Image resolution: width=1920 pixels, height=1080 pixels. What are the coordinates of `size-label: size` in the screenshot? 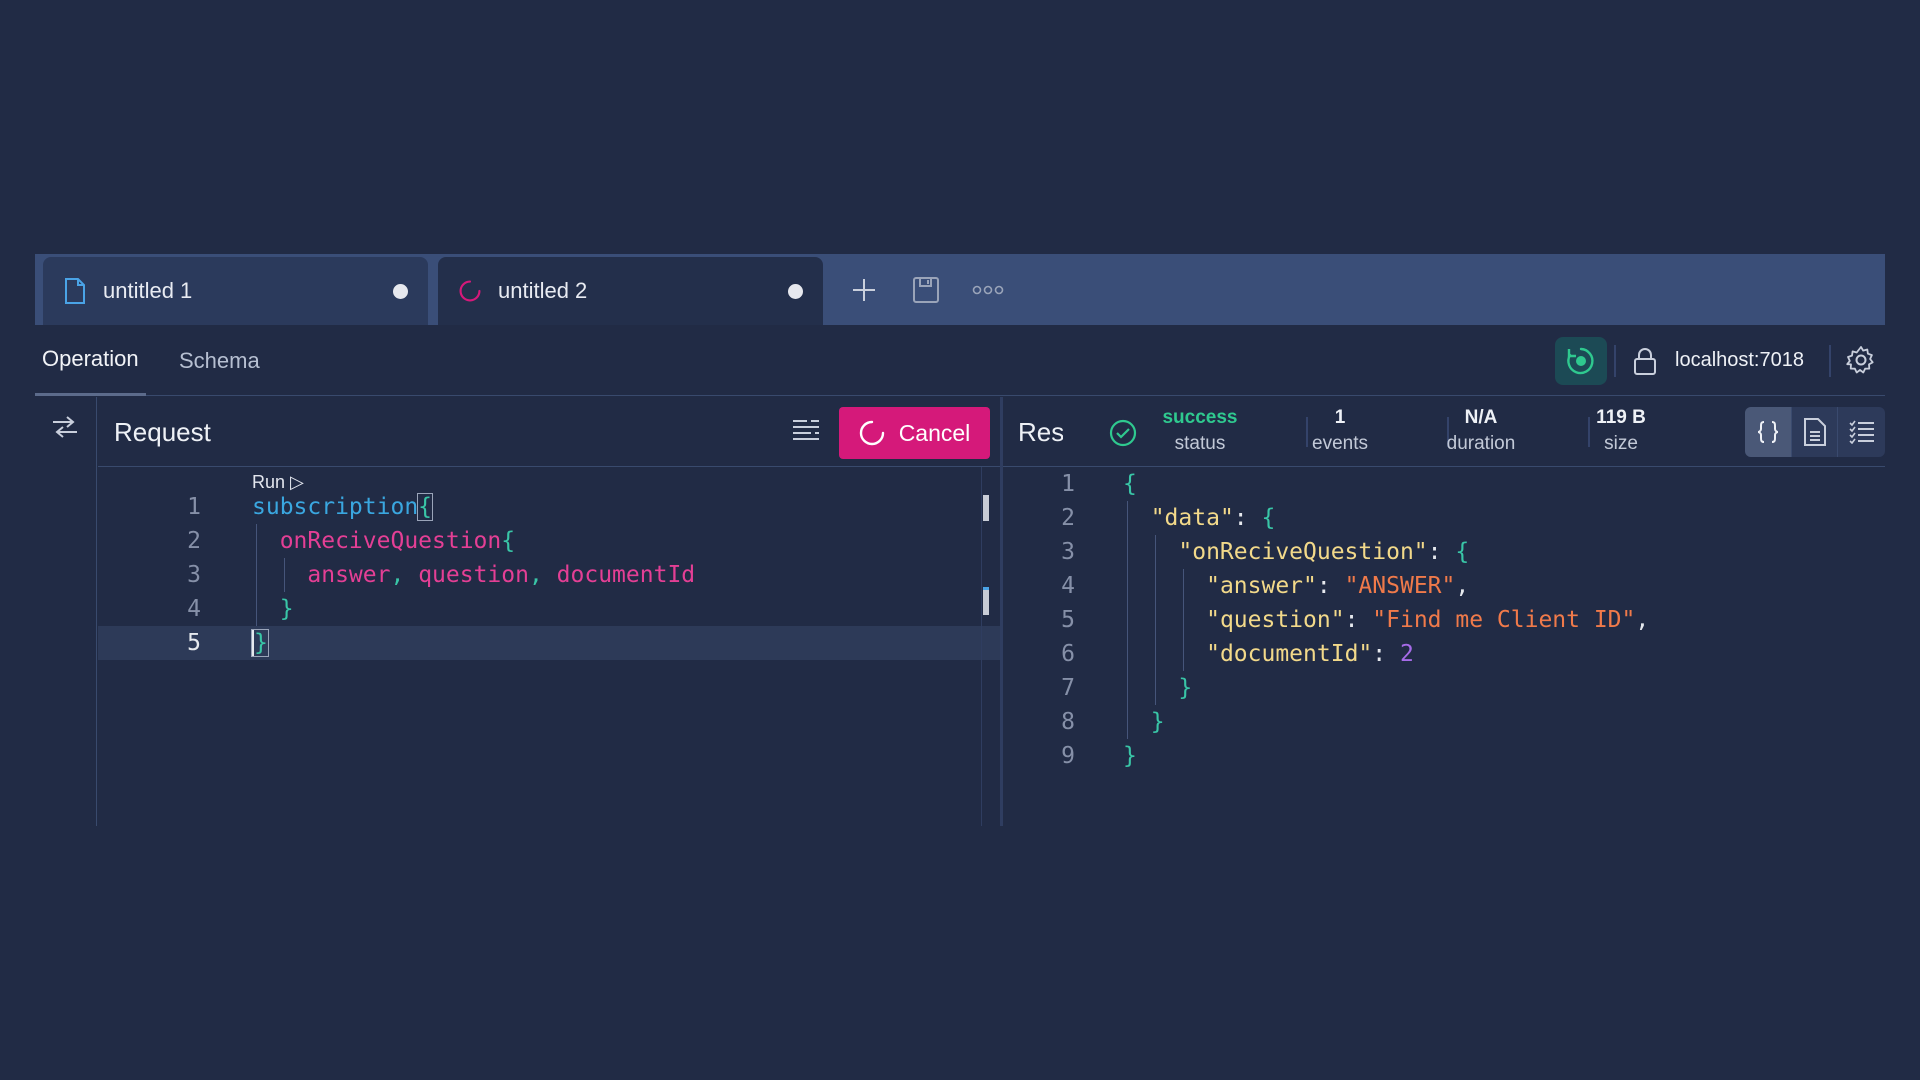 It's located at (1621, 443).